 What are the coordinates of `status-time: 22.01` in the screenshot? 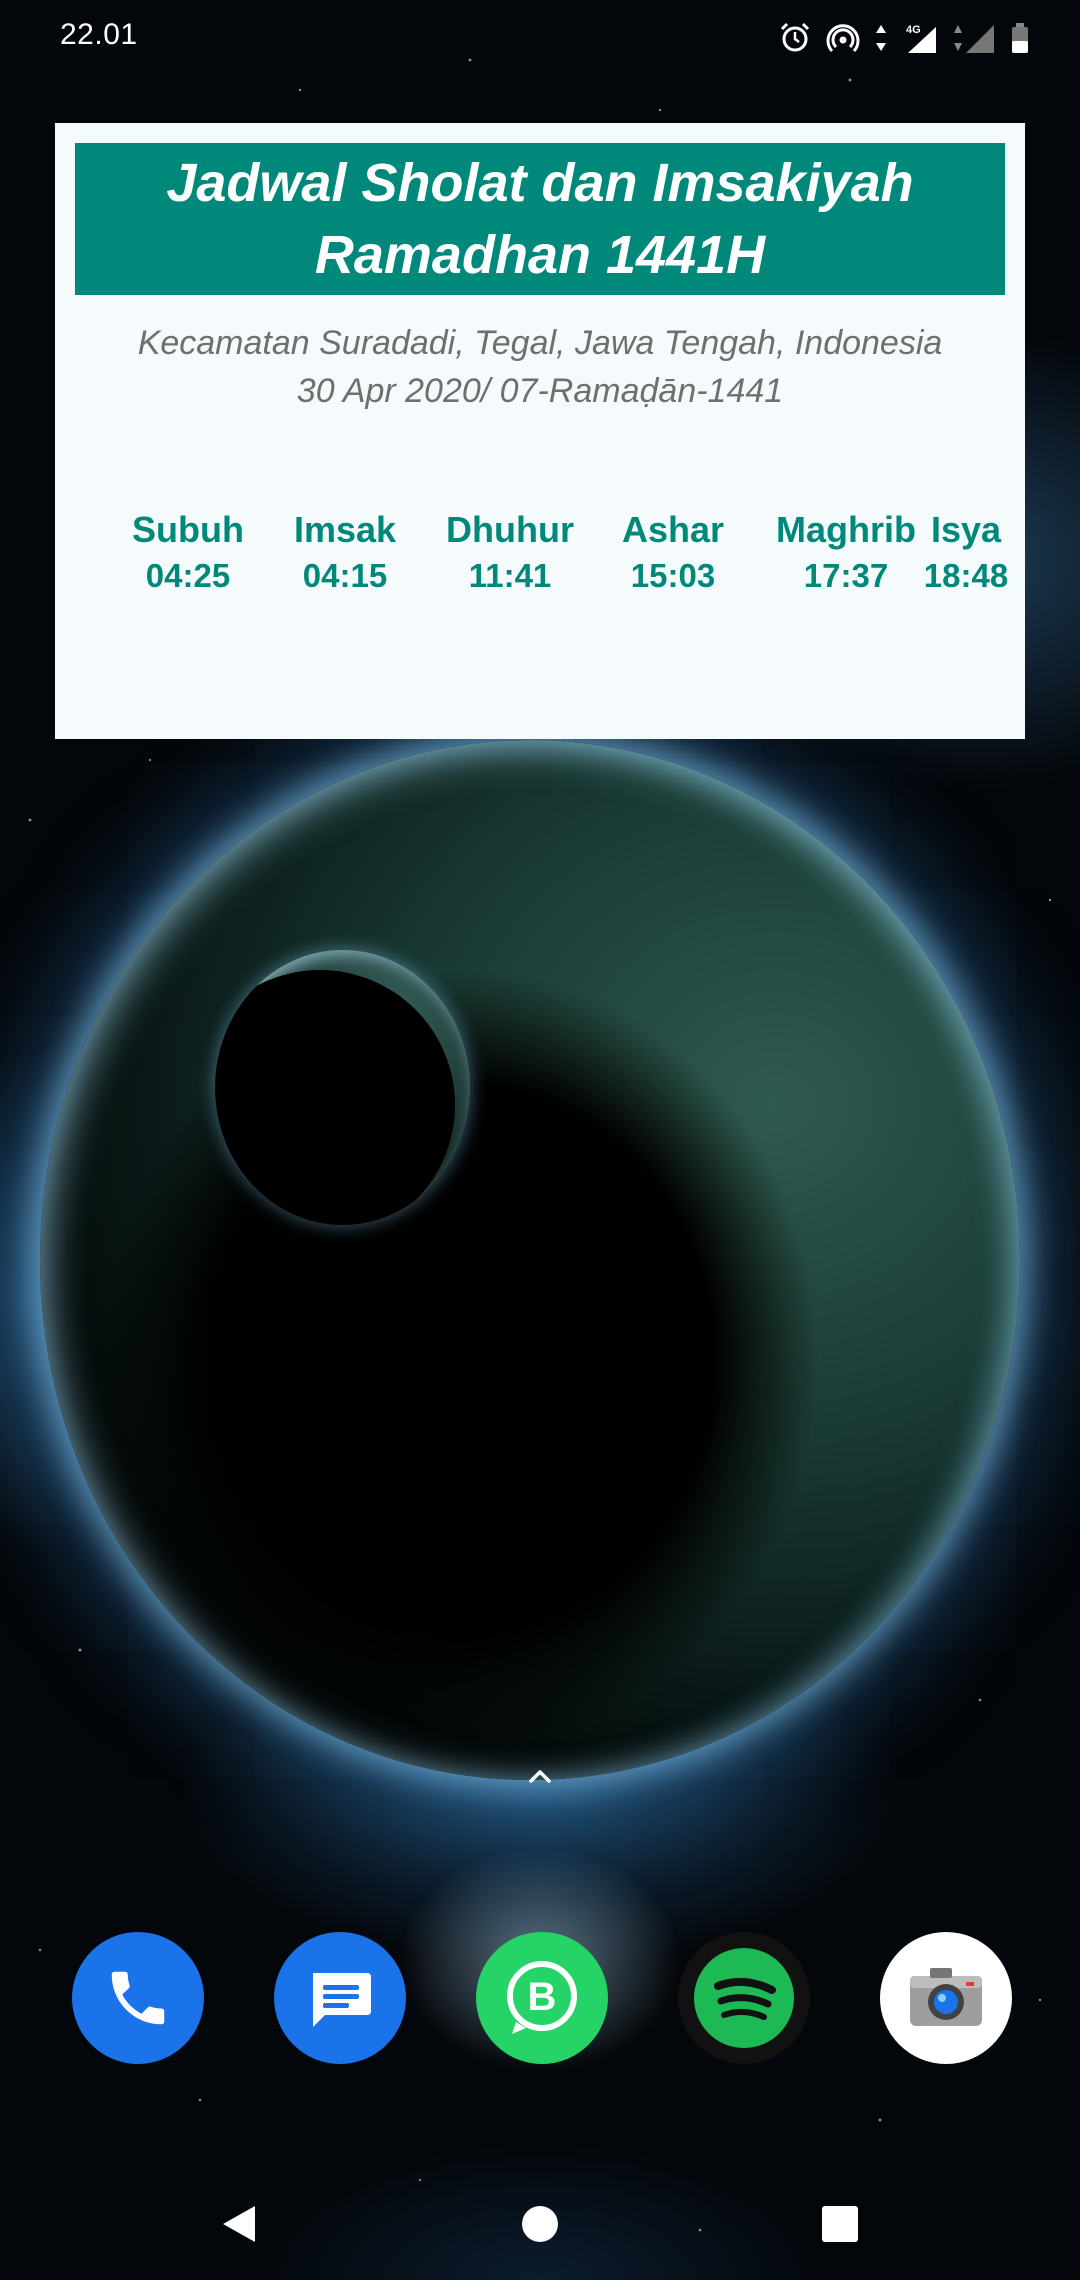 It's located at (99, 34).